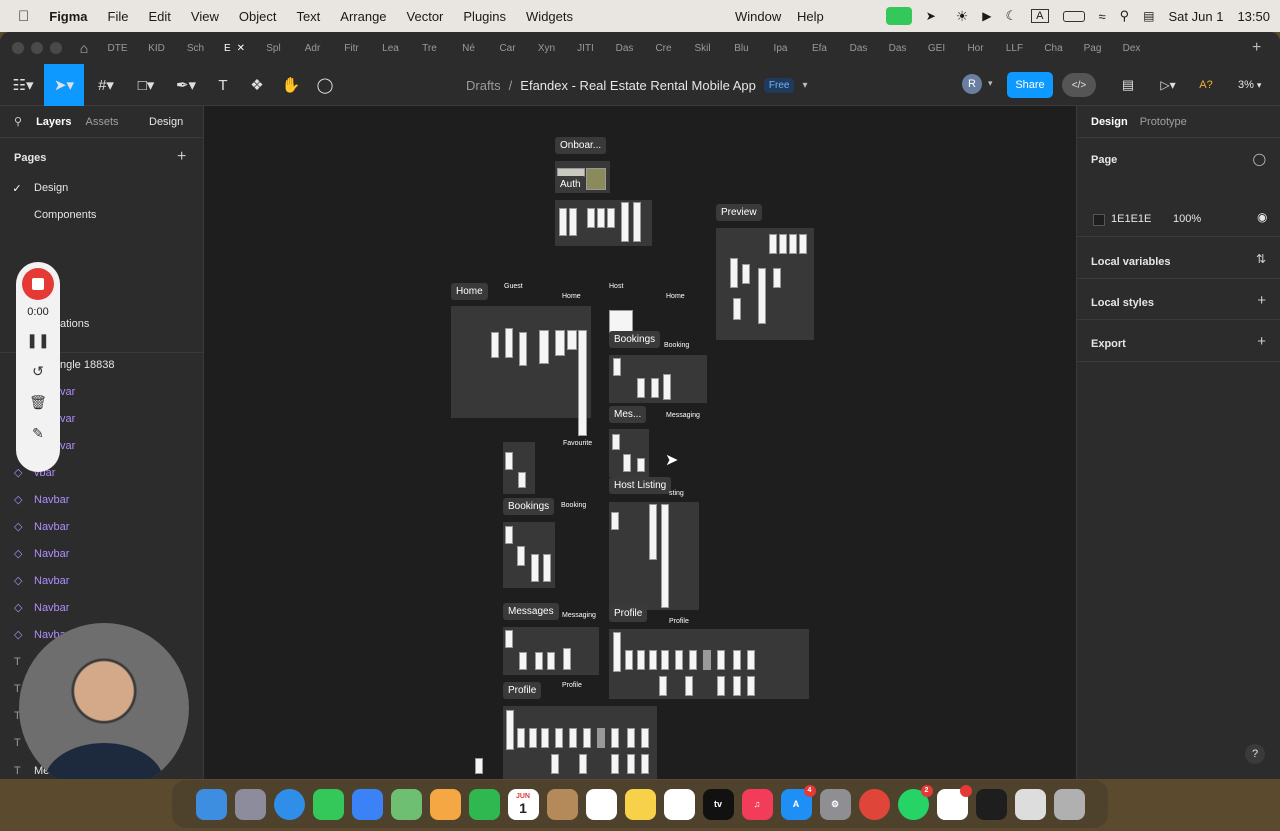  Describe the element at coordinates (874, 804) in the screenshot. I see `chrome-icon` at that location.